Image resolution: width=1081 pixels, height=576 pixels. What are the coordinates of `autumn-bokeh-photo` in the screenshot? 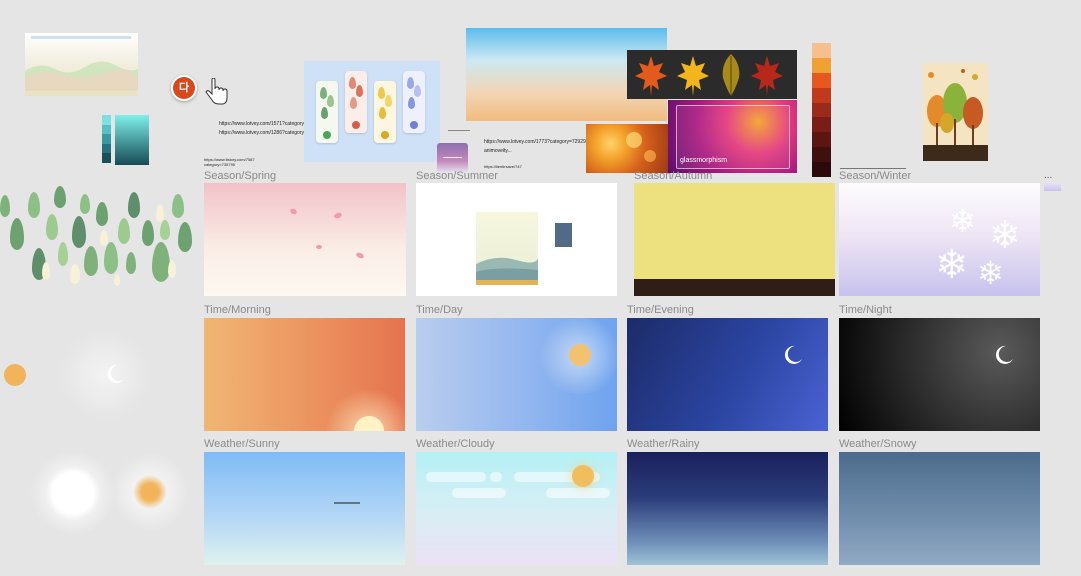 It's located at (627, 148).